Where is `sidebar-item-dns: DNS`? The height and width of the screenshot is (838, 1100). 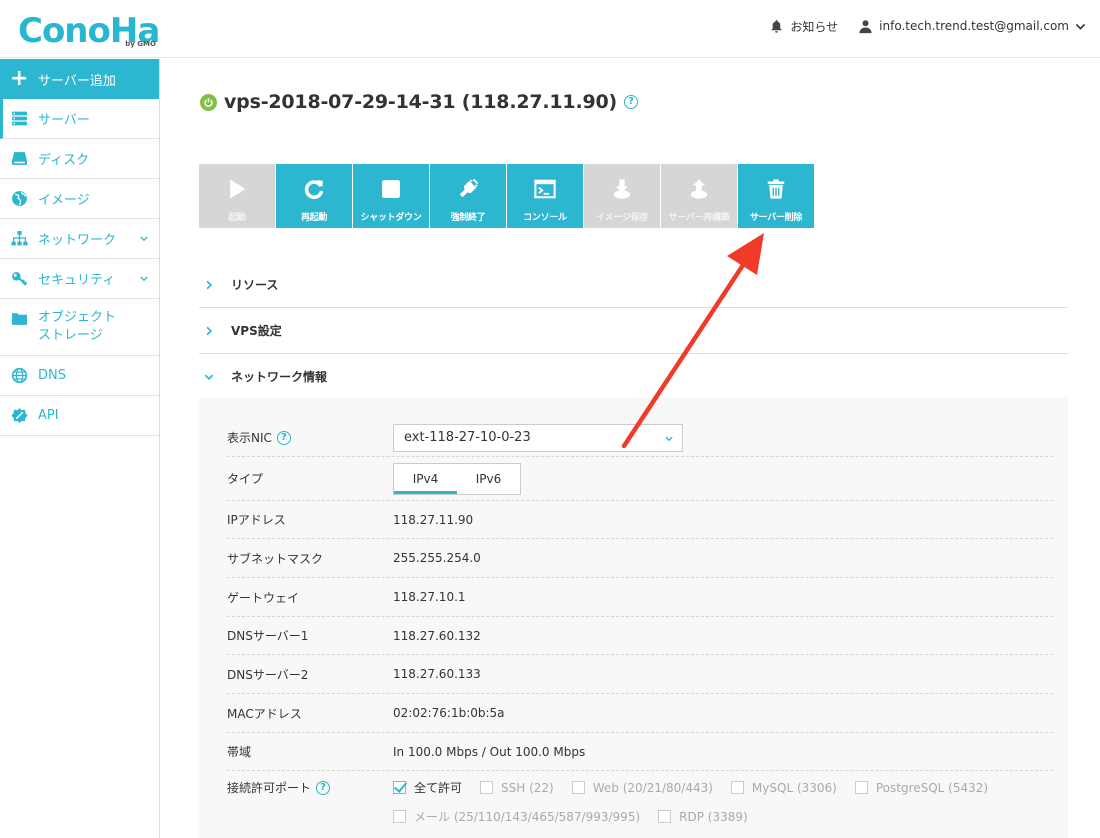 sidebar-item-dns: DNS is located at coordinates (79, 376).